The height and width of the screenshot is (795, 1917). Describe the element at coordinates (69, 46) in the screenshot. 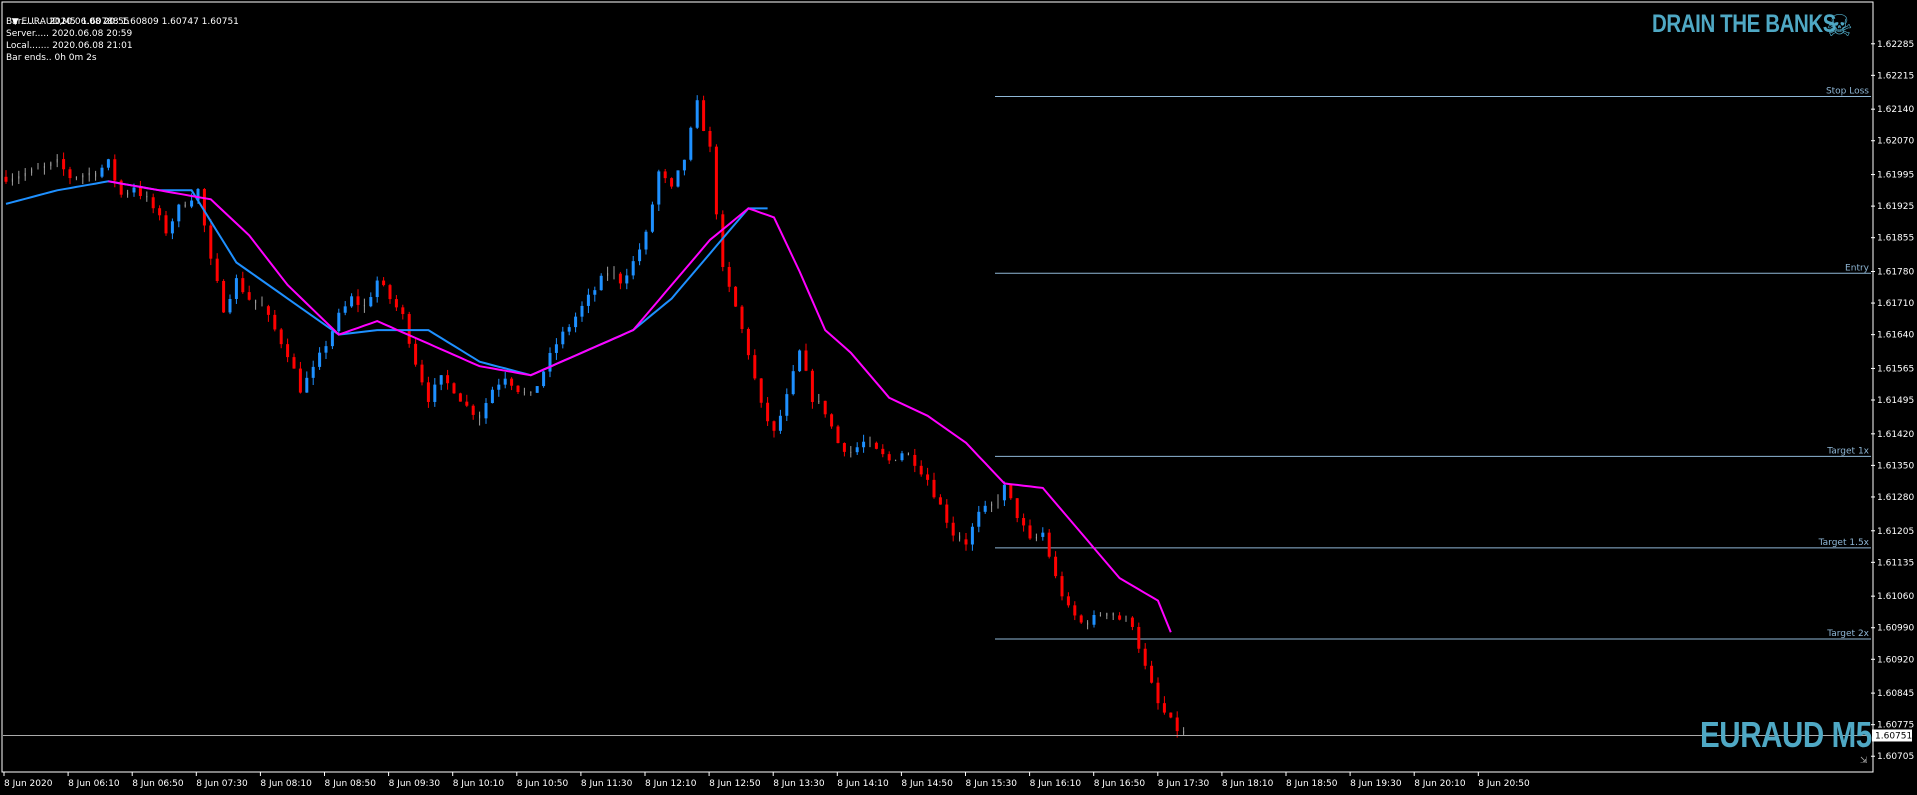

I see `local-time: Local....... 2020.06.08 21:01` at that location.